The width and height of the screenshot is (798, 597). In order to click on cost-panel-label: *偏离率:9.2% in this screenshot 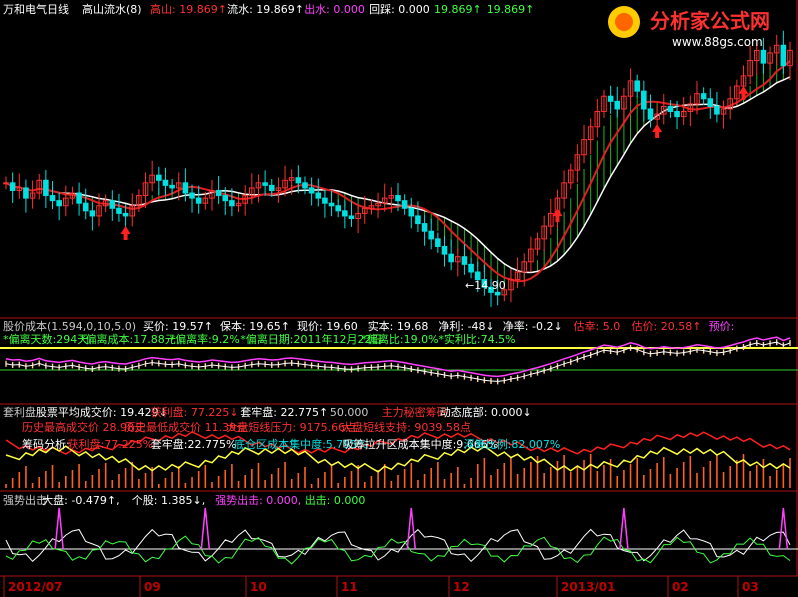, I will do `click(205, 339)`.